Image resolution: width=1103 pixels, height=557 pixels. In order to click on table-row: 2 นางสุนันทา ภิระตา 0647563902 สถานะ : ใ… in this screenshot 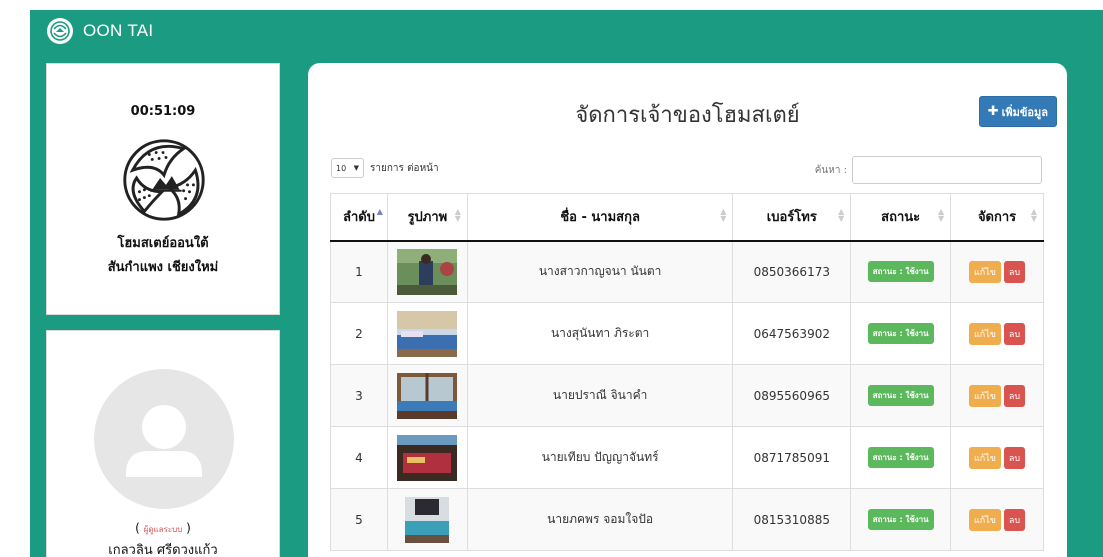, I will do `click(687, 333)`.